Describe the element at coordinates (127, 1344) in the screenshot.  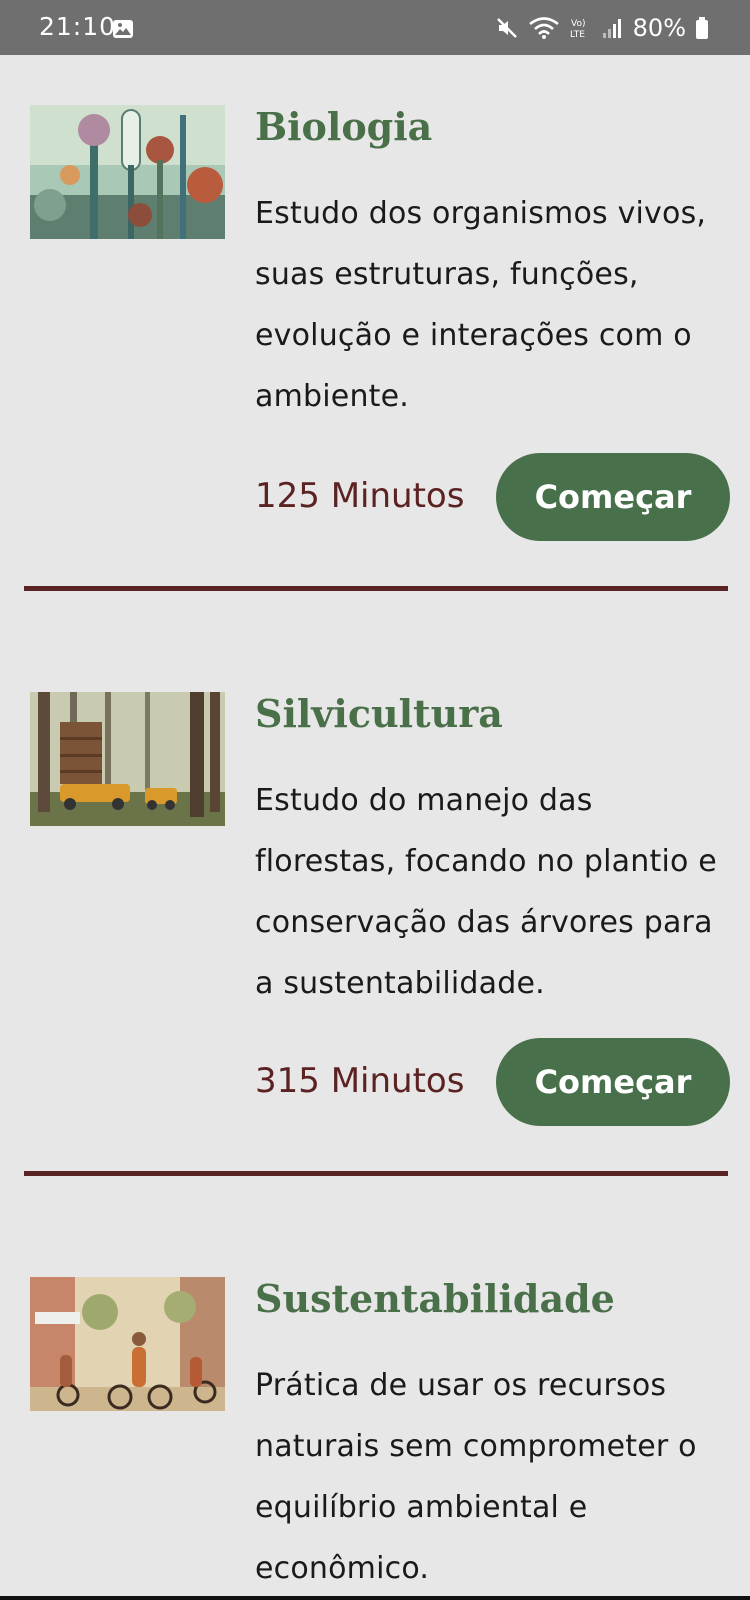
I see `course-image-sustentabilidade` at that location.